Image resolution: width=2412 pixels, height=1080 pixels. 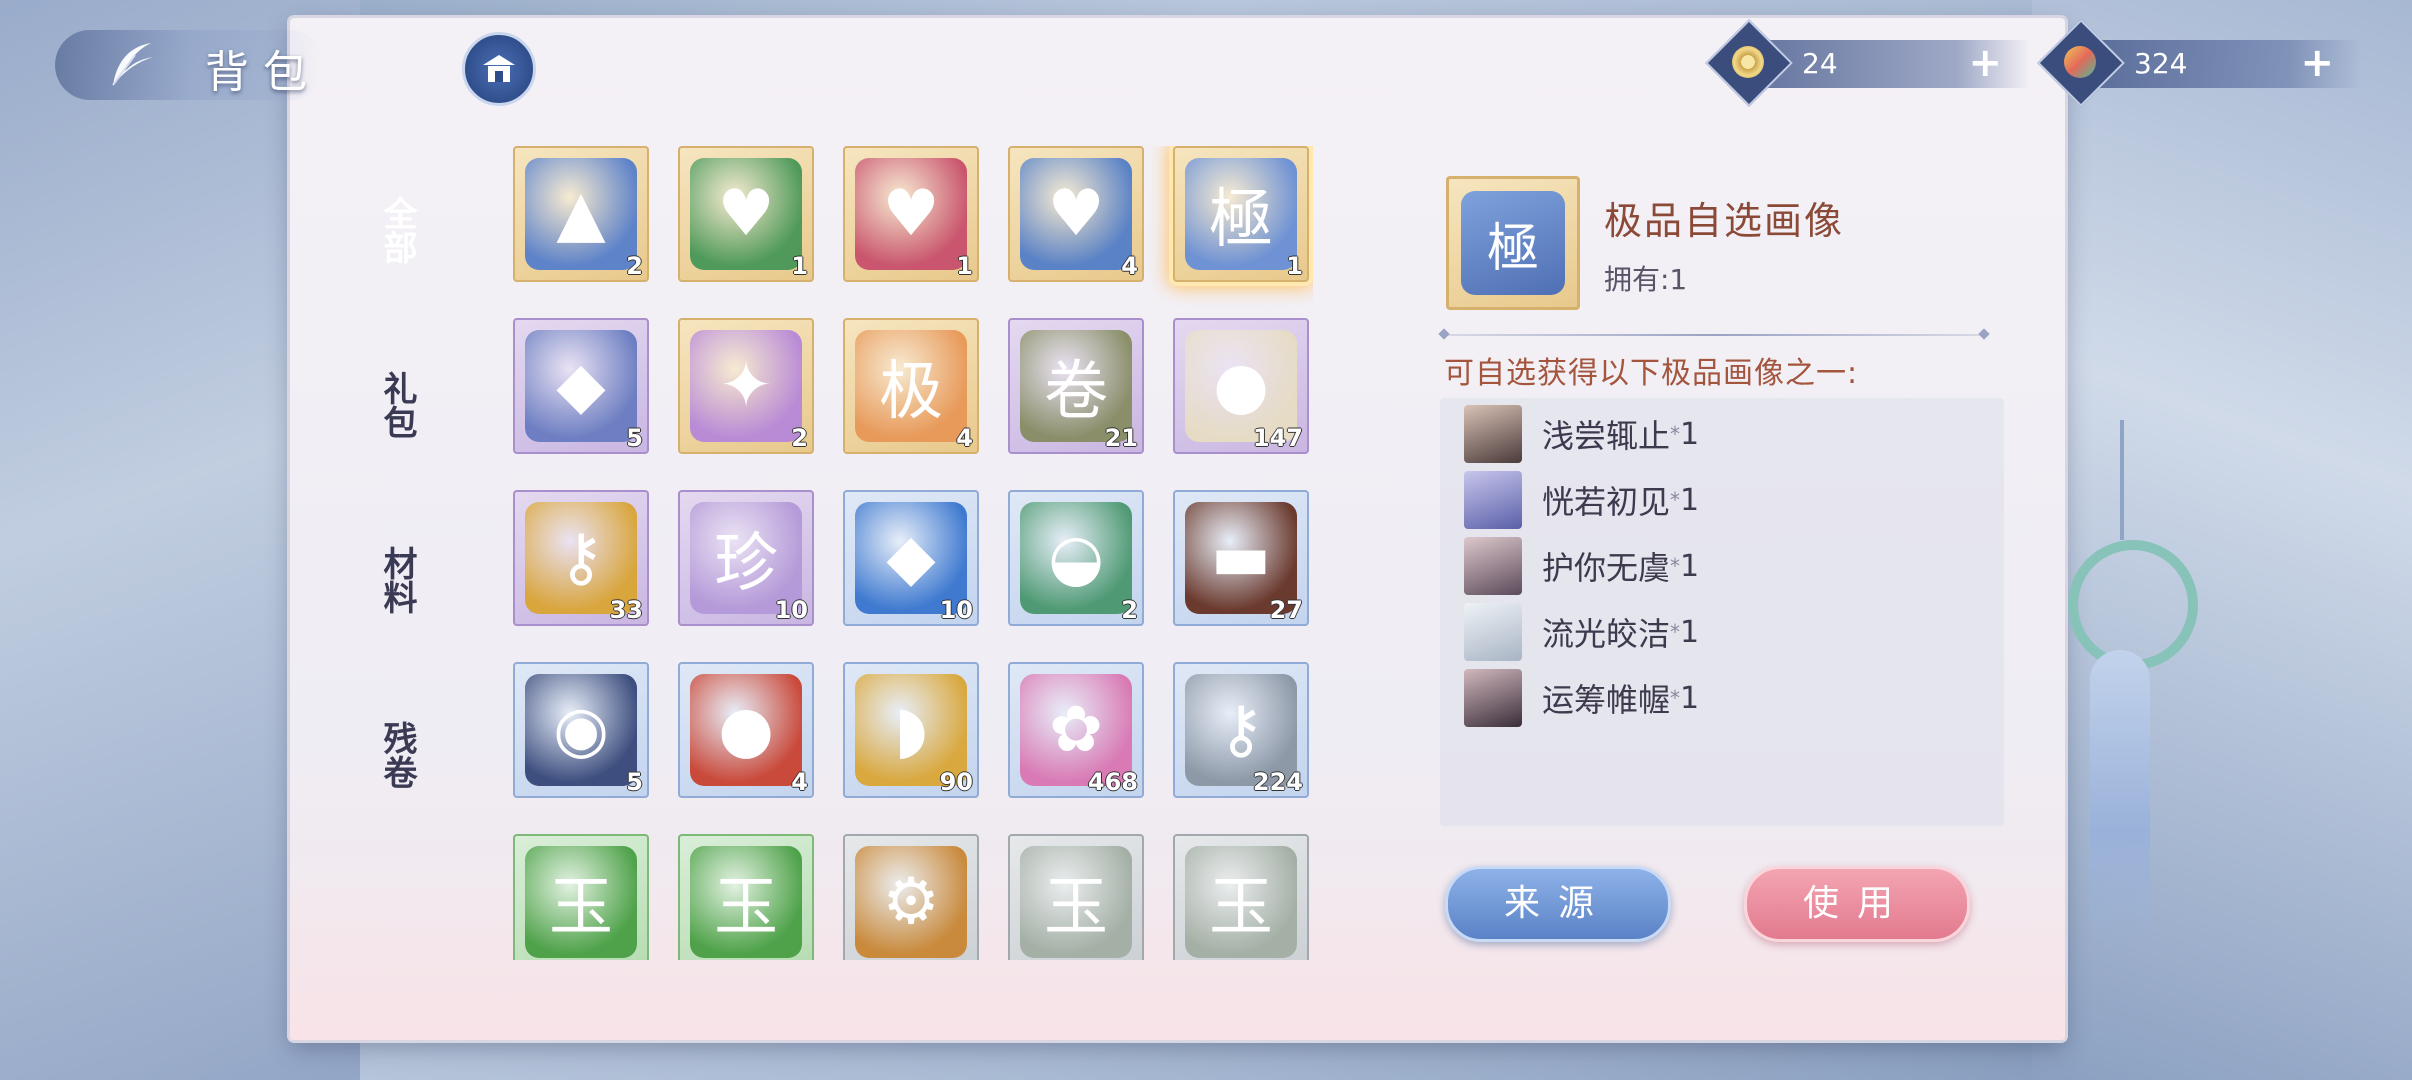 What do you see at coordinates (1241, 730) in the screenshot?
I see `inventory-slot: ⚷ 224` at bounding box center [1241, 730].